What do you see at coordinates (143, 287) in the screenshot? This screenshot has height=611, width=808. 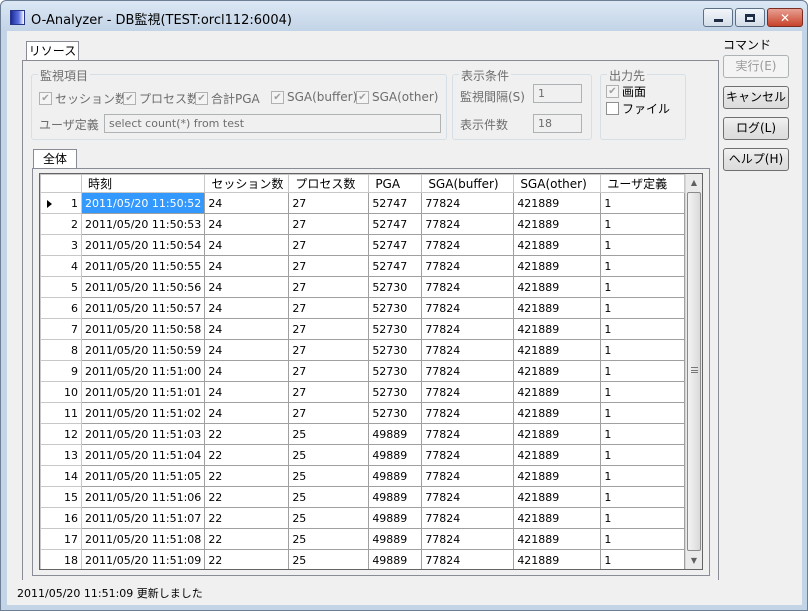 I see `table-cell: 2011/05/20 11:50:56` at bounding box center [143, 287].